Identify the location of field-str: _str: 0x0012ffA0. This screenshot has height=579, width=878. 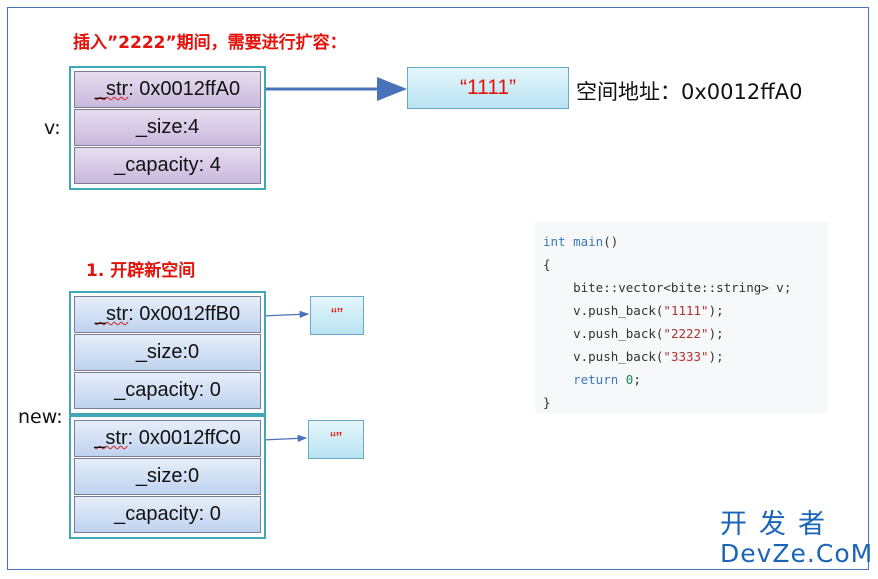
(167, 89).